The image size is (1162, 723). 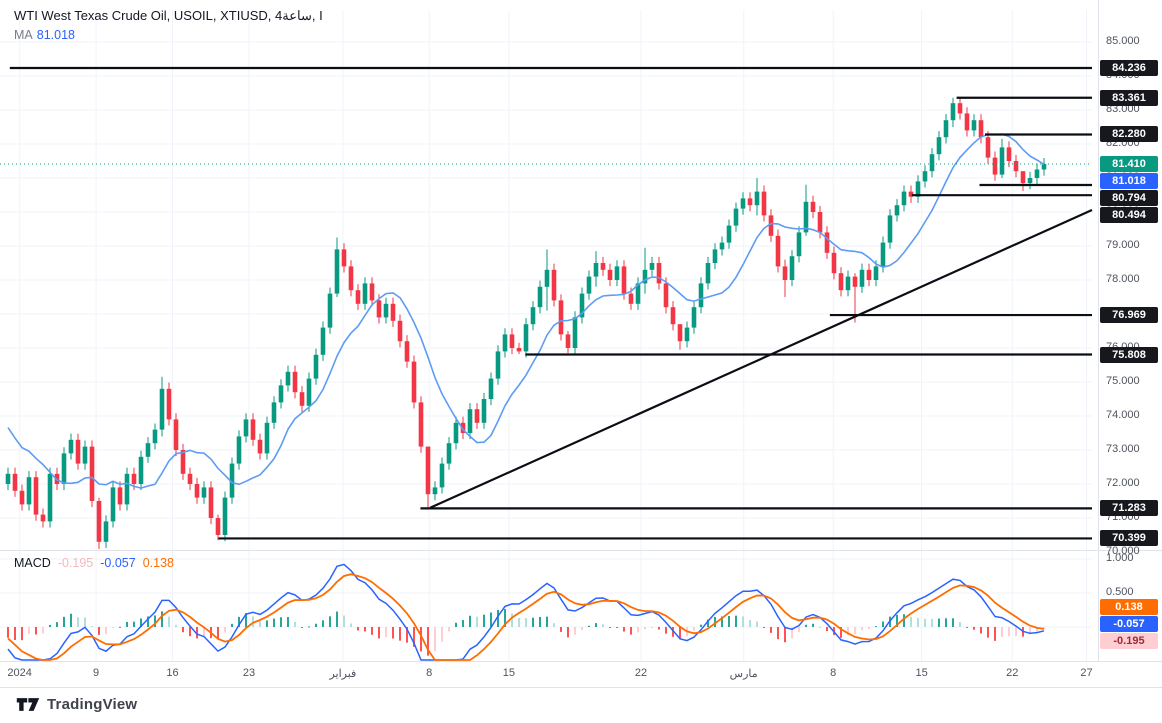 What do you see at coordinates (1123, 381) in the screenshot?
I see `price-tick-label: 75.000` at bounding box center [1123, 381].